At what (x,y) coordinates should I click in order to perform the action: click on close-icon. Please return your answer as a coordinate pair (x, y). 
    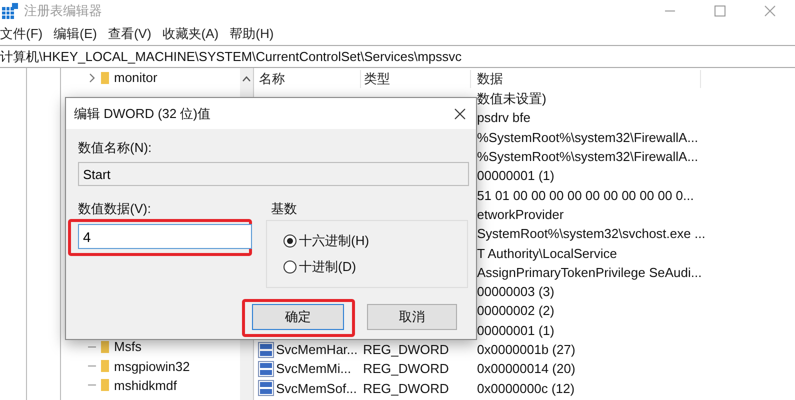
    Looking at the image, I should click on (460, 114).